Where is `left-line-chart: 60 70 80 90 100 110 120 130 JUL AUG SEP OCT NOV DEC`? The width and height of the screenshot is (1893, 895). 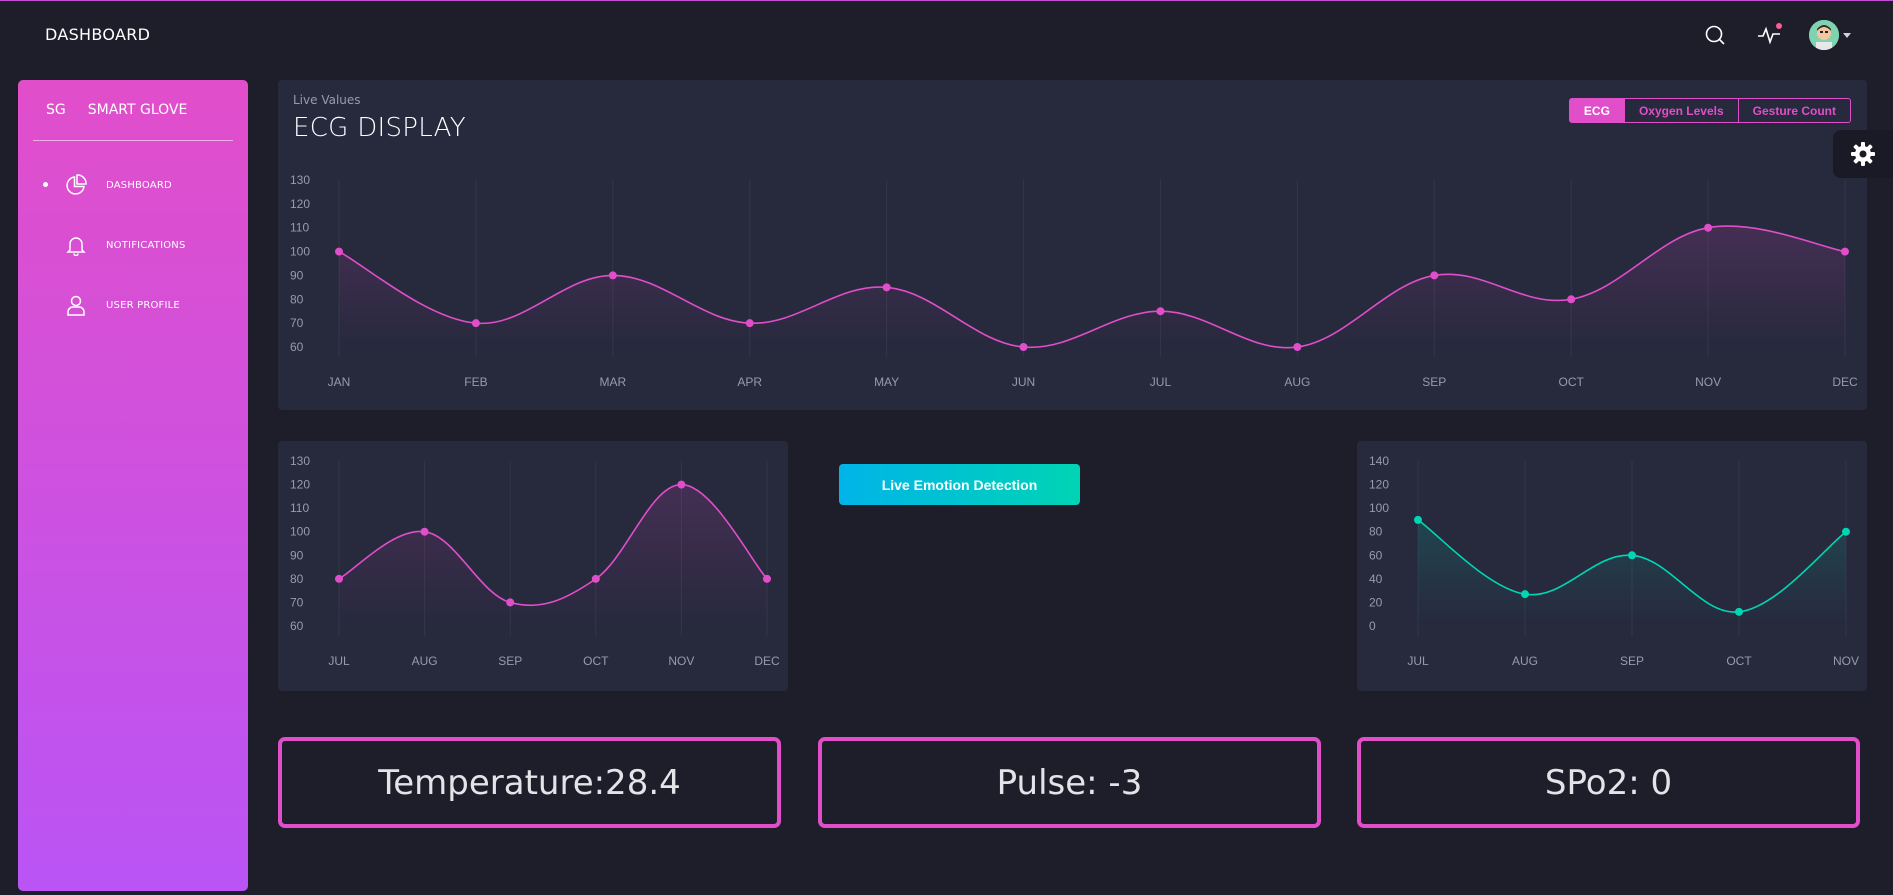 left-line-chart: 60 70 80 90 100 110 120 130 JUL AUG SEP OCT NOV DEC is located at coordinates (535, 561).